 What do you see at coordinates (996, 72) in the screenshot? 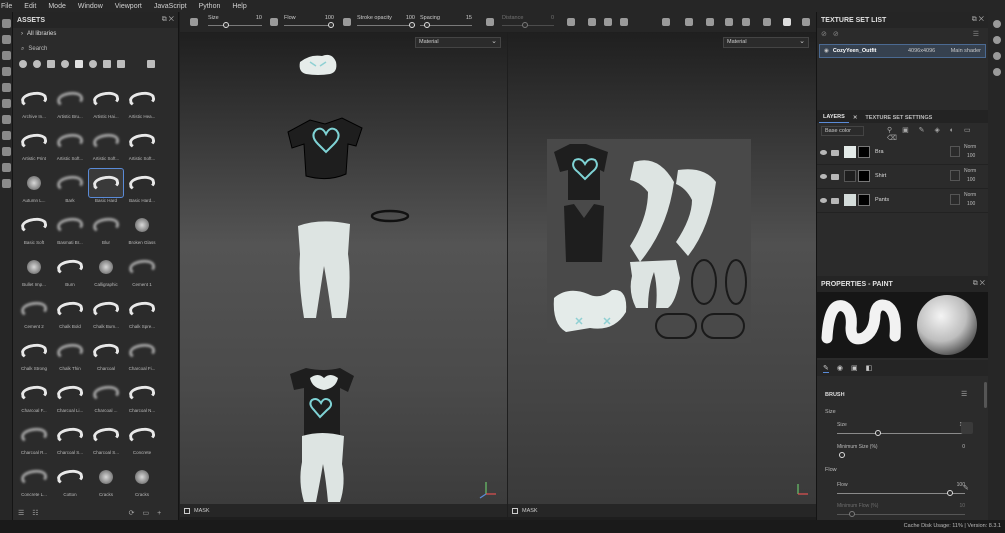
I see `log-icon` at bounding box center [996, 72].